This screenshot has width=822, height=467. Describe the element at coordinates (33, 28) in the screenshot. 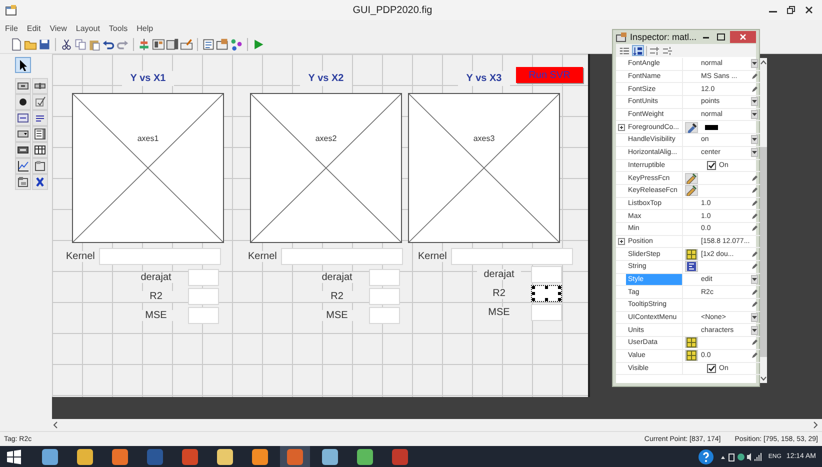

I see `menu-item: Edit` at that location.